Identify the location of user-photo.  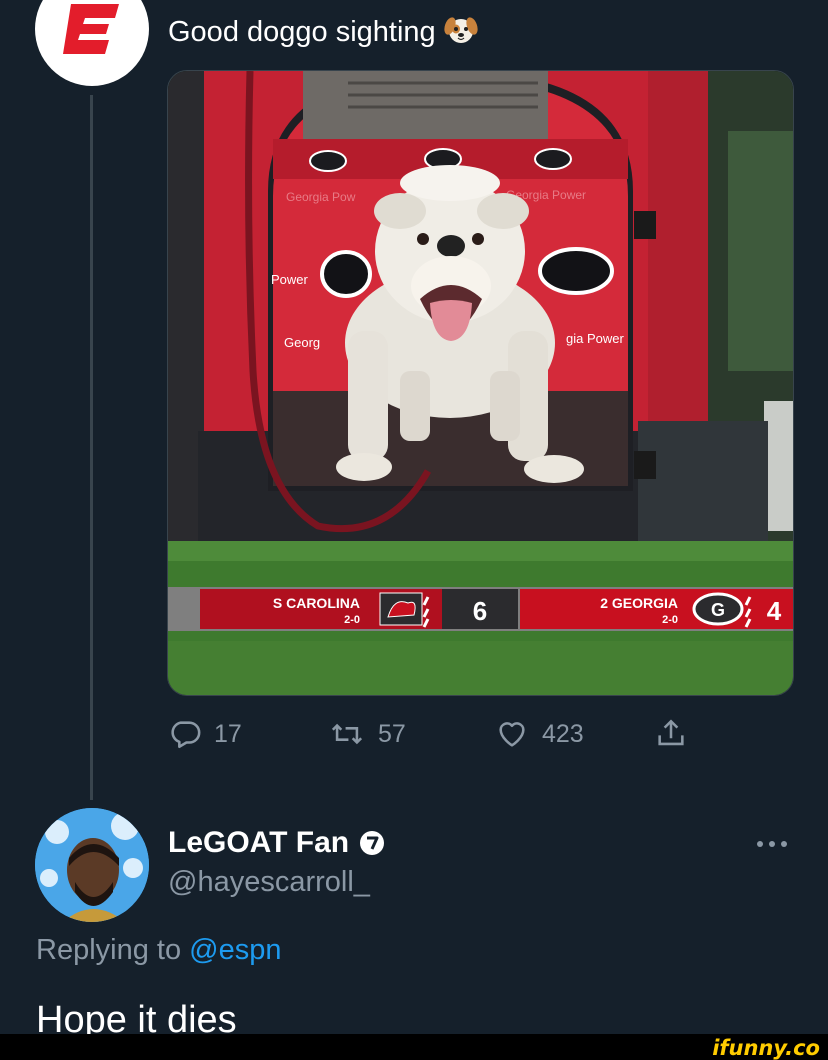
(92, 865).